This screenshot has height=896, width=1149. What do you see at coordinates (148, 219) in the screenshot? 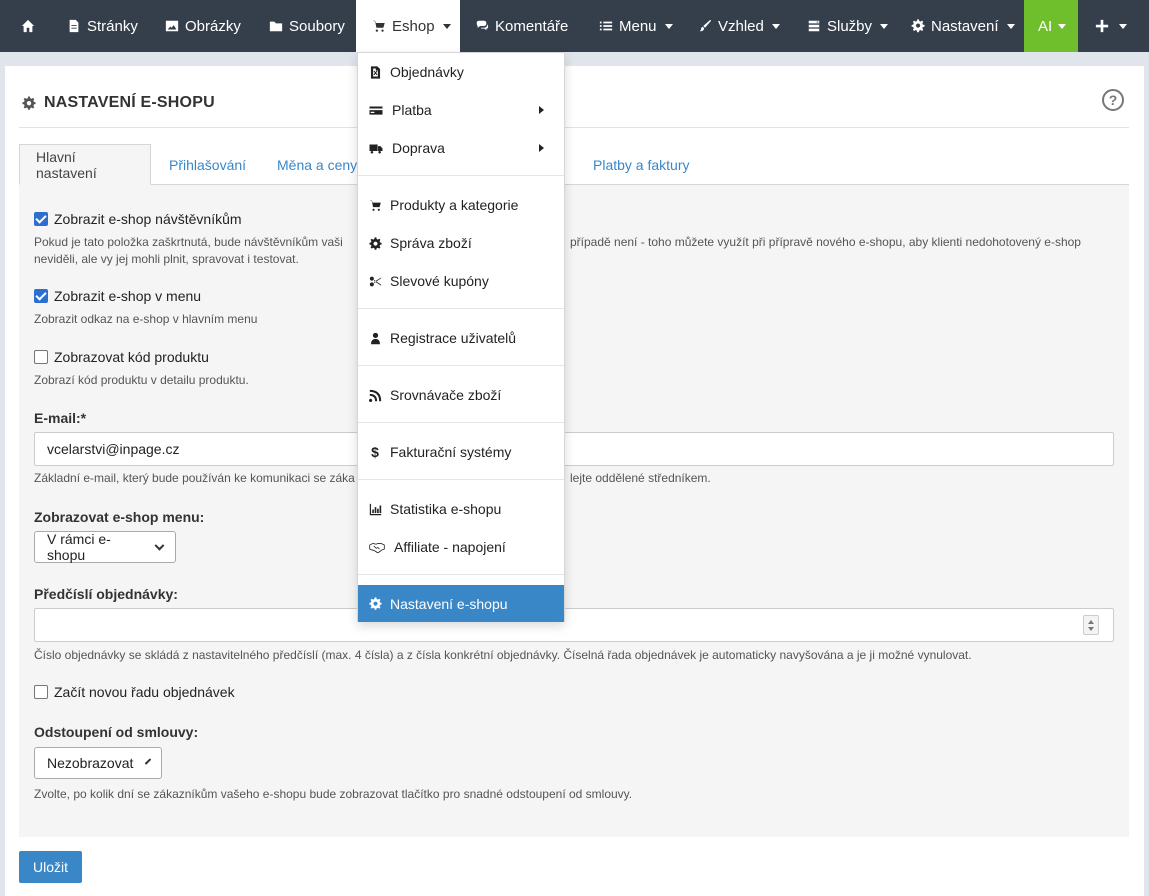
I see `show-shop-label: Zobrazit e-shop návštěvníkům` at bounding box center [148, 219].